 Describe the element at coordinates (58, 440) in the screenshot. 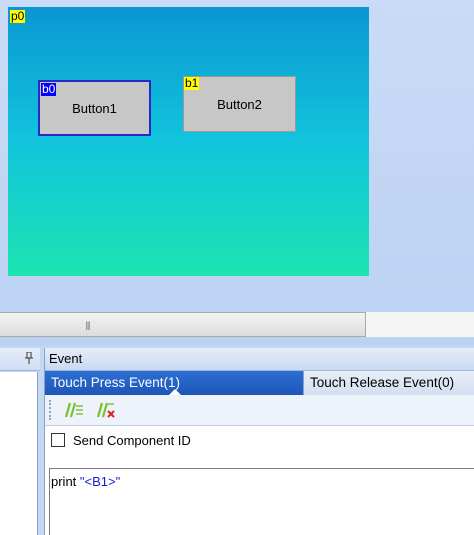

I see `send-component-id-checkbox` at that location.